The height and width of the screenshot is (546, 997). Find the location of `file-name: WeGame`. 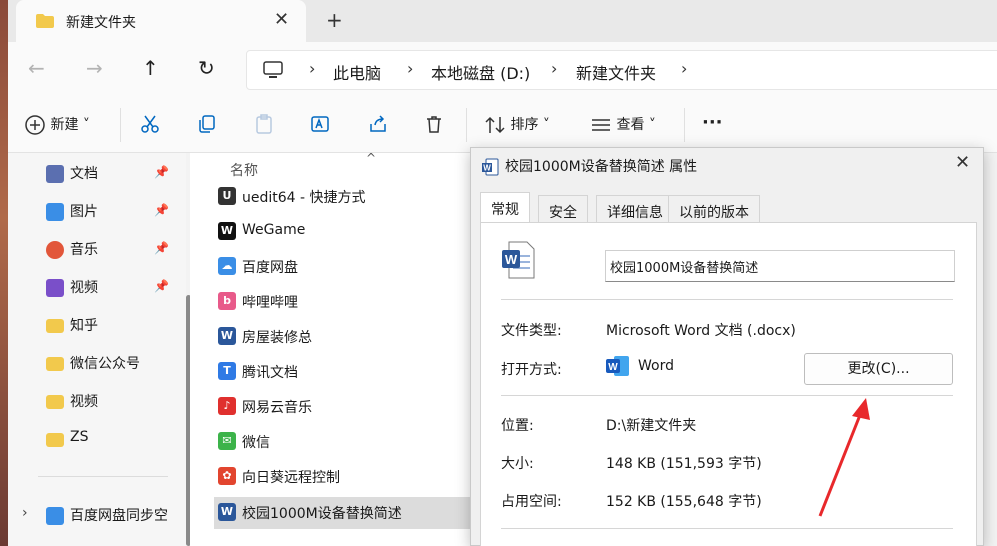

file-name: WeGame is located at coordinates (274, 230).